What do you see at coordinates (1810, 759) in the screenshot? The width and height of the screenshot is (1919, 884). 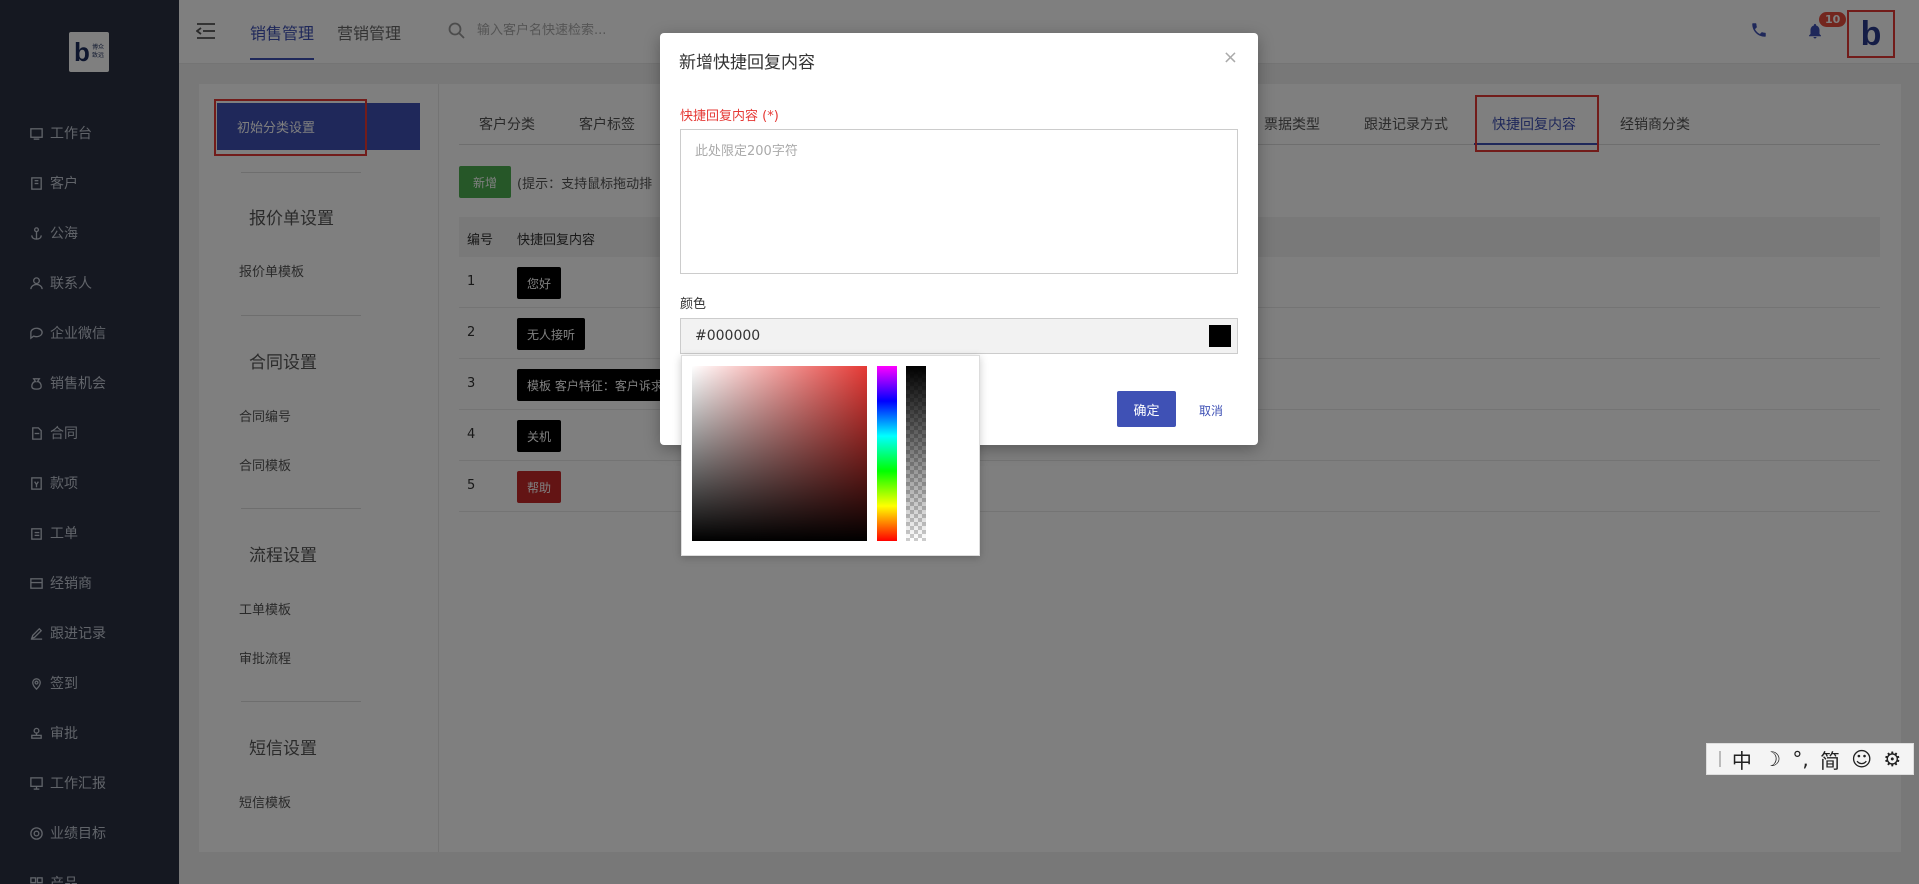 I see `ime-toolbar: 中 ☽ °, 简 ☺ ⚙` at bounding box center [1810, 759].